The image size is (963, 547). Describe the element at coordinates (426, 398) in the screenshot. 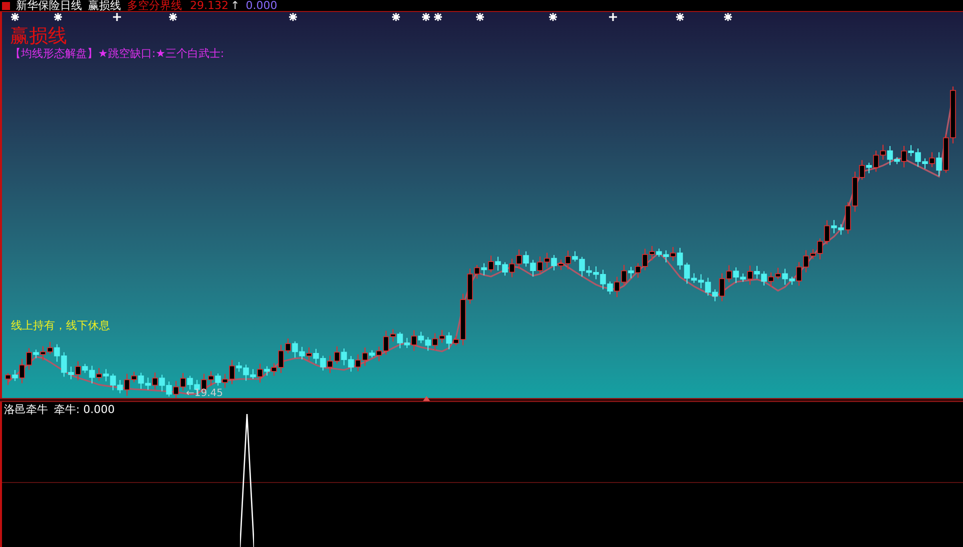

I see `triangle-icon` at that location.